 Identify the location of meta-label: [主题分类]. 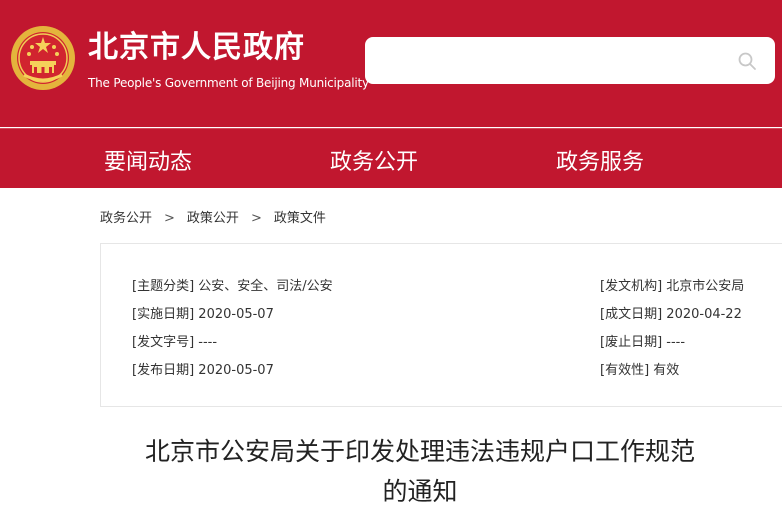
(163, 286).